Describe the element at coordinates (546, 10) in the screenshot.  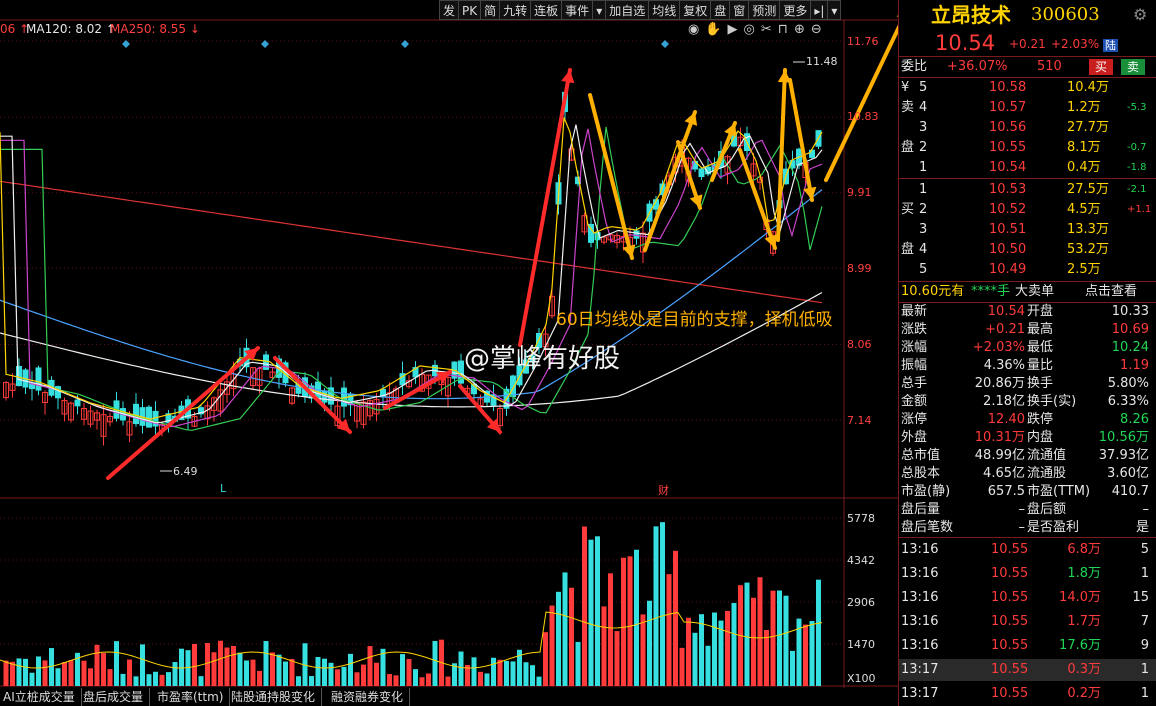
I see `toolbar-button-lianban: 连板` at that location.